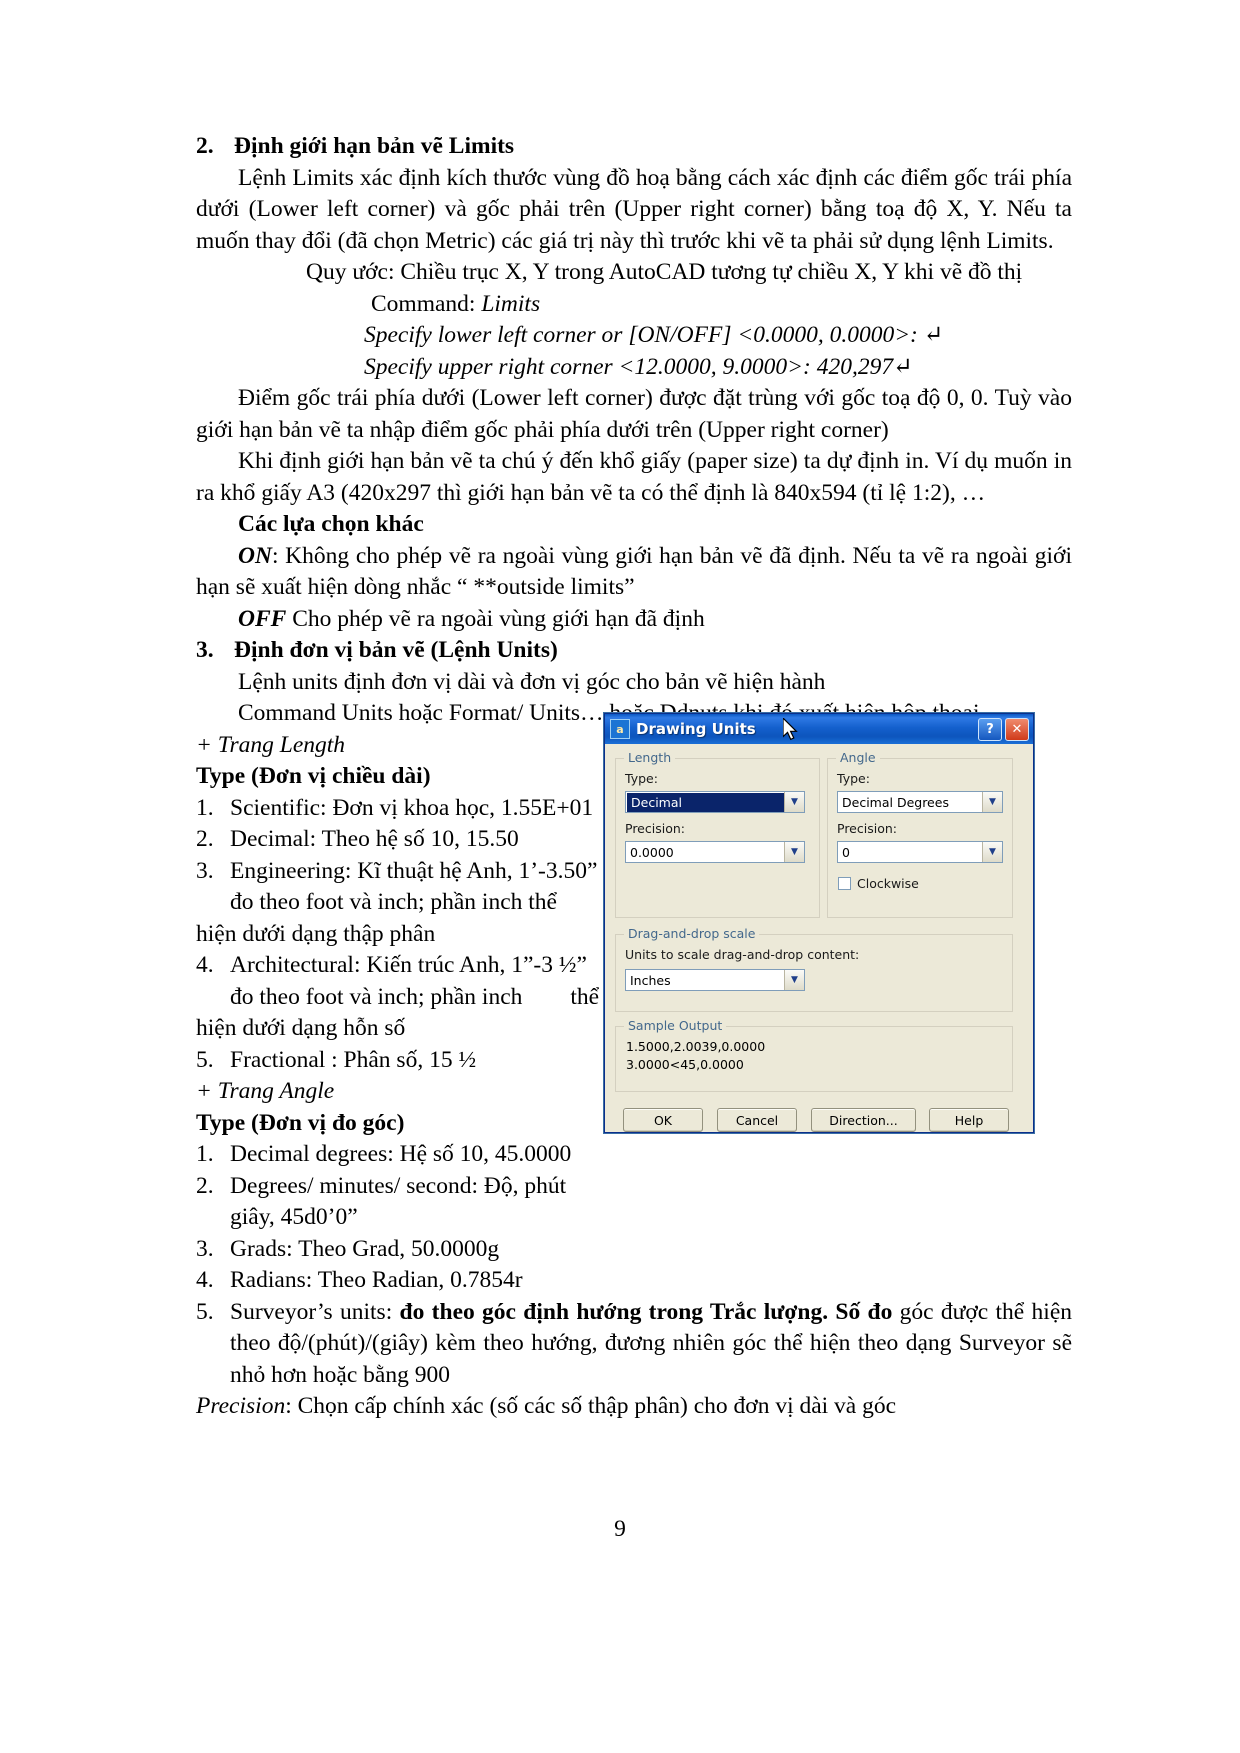 The image size is (1240, 1753). Describe the element at coordinates (696, 1046) in the screenshot. I see `sample-output-line-1: 1.5000,2.0039,0.0000` at that location.